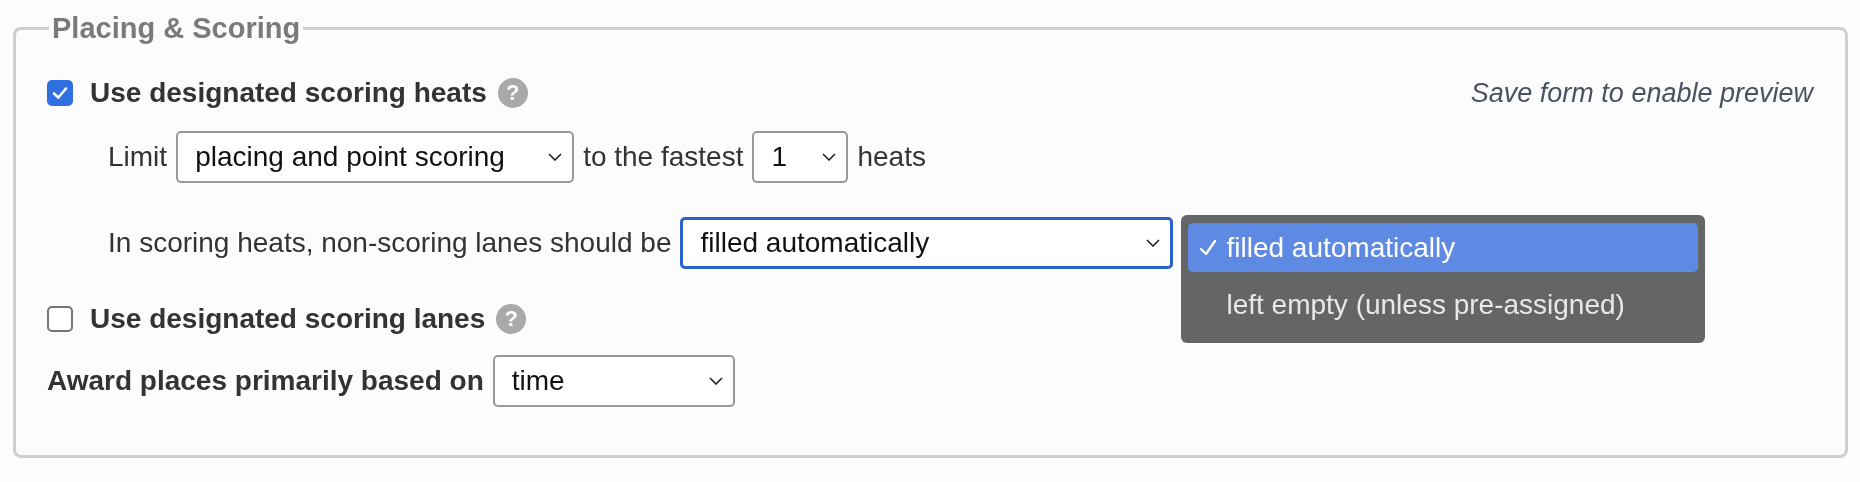 The image size is (1860, 482). I want to click on lanes-label: In scoring heats, non-scoring lanes should be, so click(390, 243).